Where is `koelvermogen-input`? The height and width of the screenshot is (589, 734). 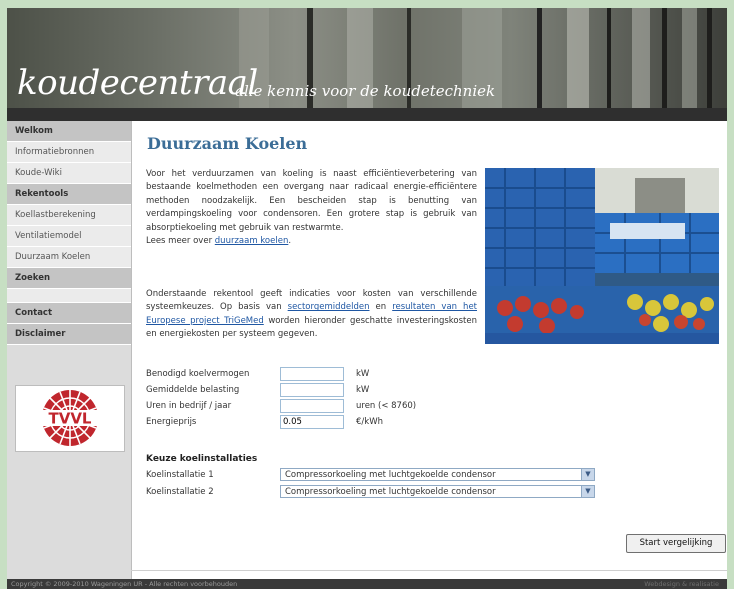
koelvermogen-input is located at coordinates (312, 374).